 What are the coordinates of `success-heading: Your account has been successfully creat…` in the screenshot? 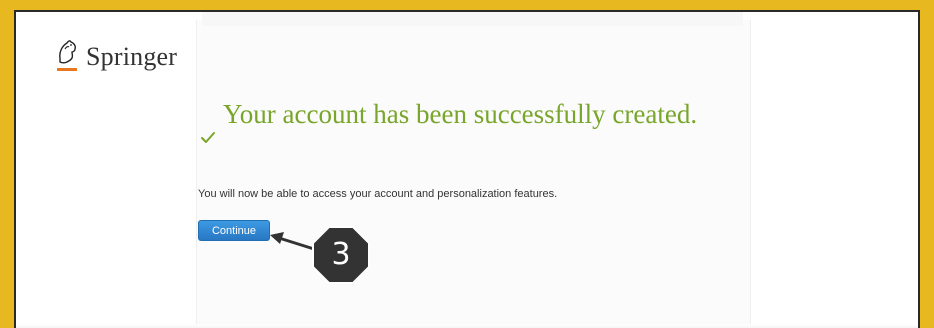 It's located at (460, 114).